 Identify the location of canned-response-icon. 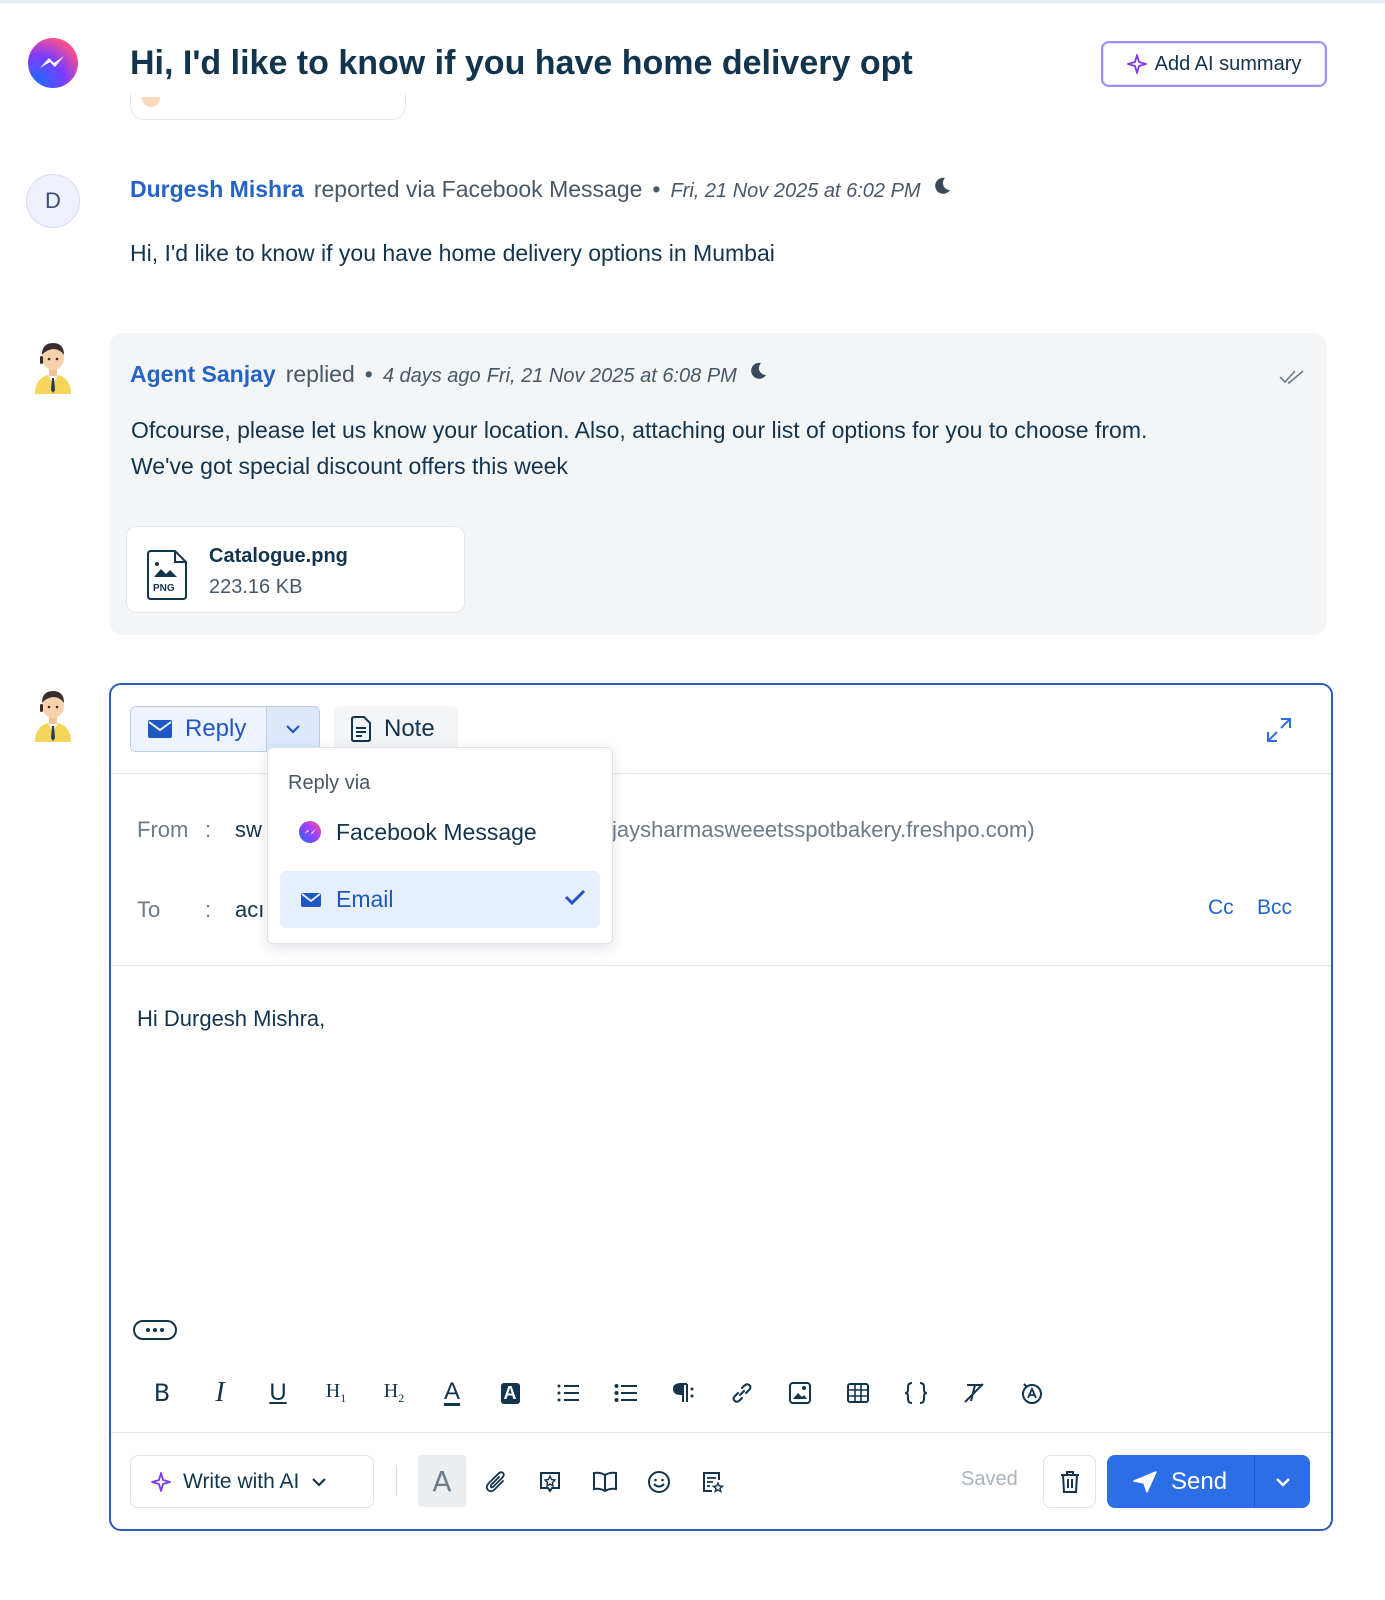
(550, 1482).